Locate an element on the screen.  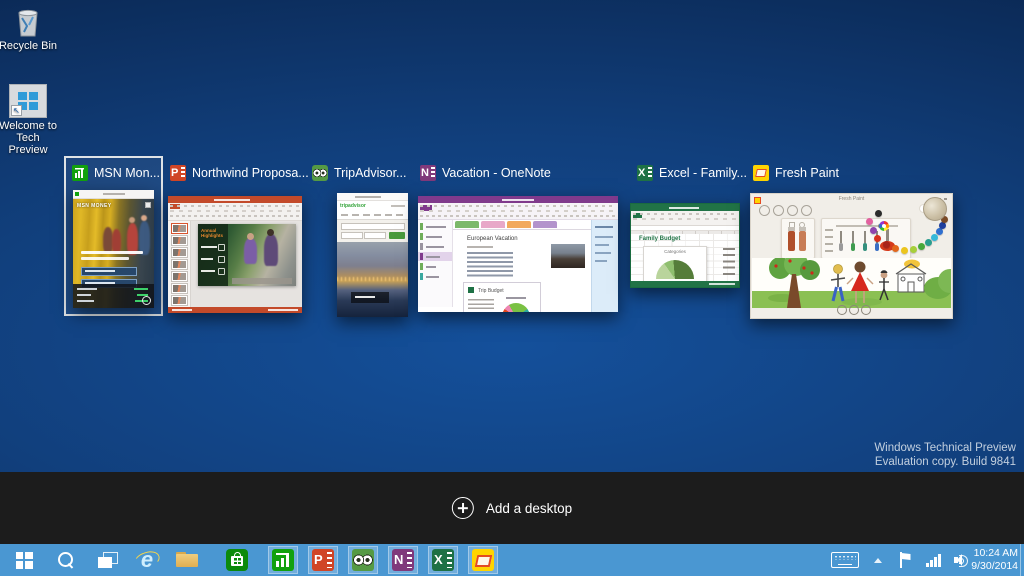
task-view-button is located at coordinates (108, 560).